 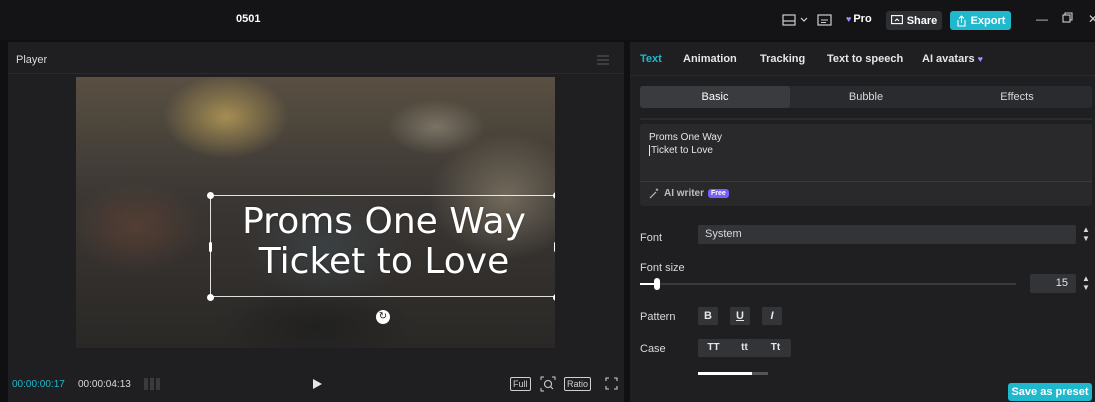 I want to click on text-input-line-2: Ticket to Love, so click(x=681, y=150).